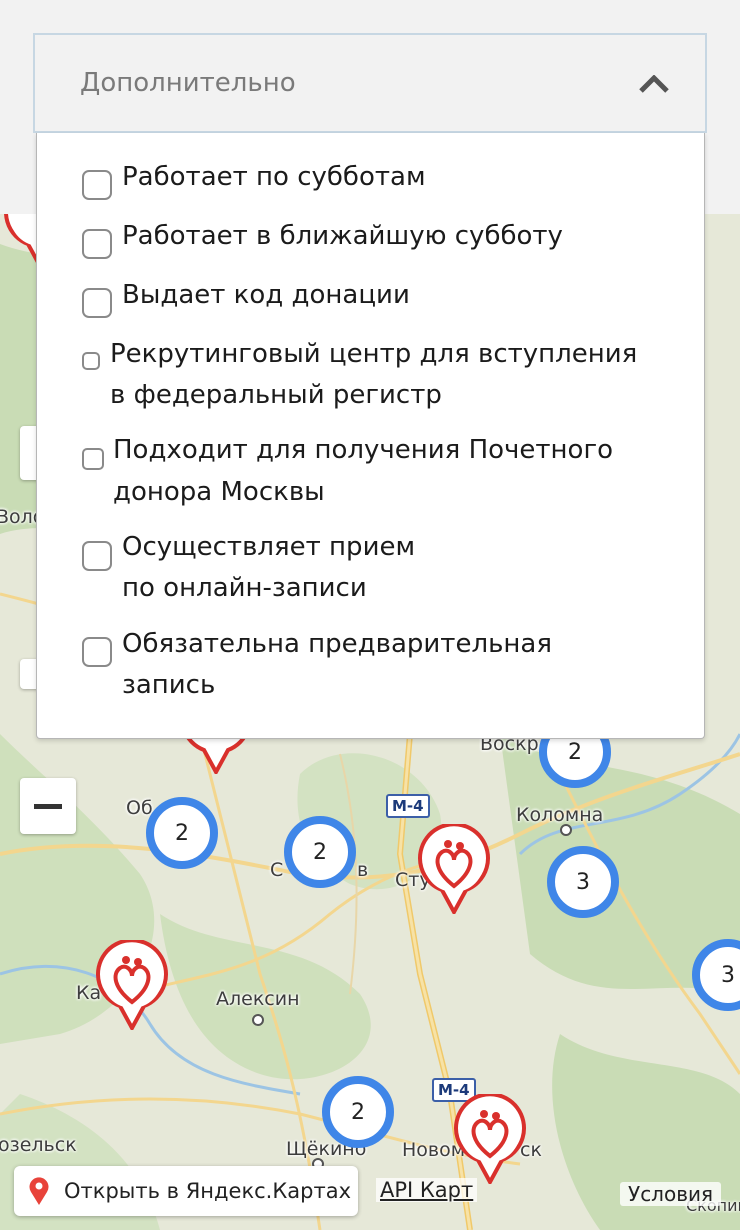  What do you see at coordinates (408, 806) in the screenshot?
I see `road-number-badge: М-4` at bounding box center [408, 806].